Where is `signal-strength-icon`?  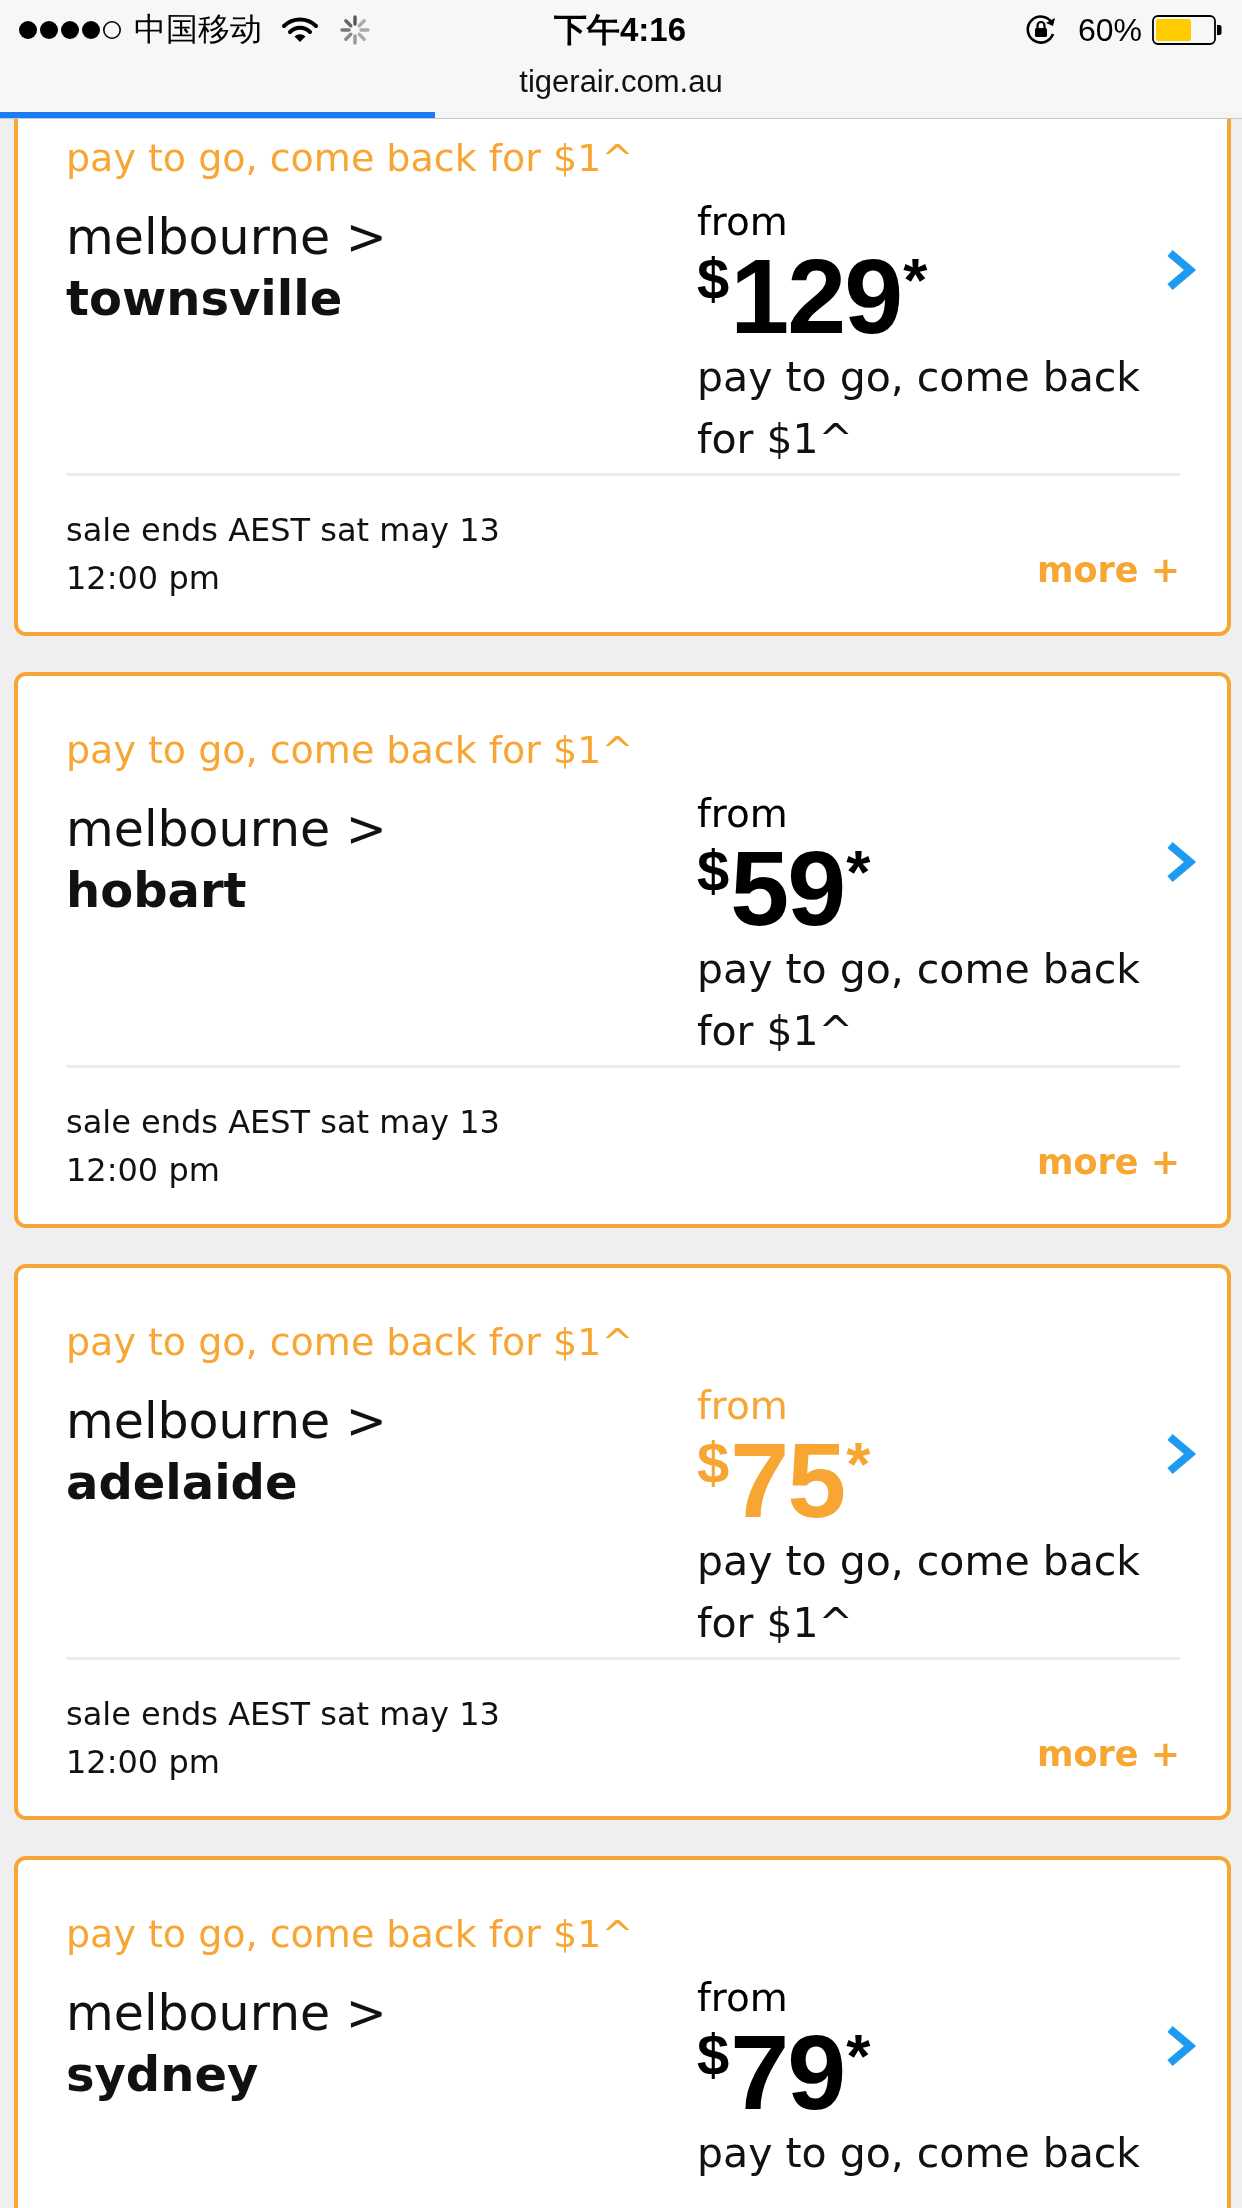
signal-strength-icon is located at coordinates (70, 30).